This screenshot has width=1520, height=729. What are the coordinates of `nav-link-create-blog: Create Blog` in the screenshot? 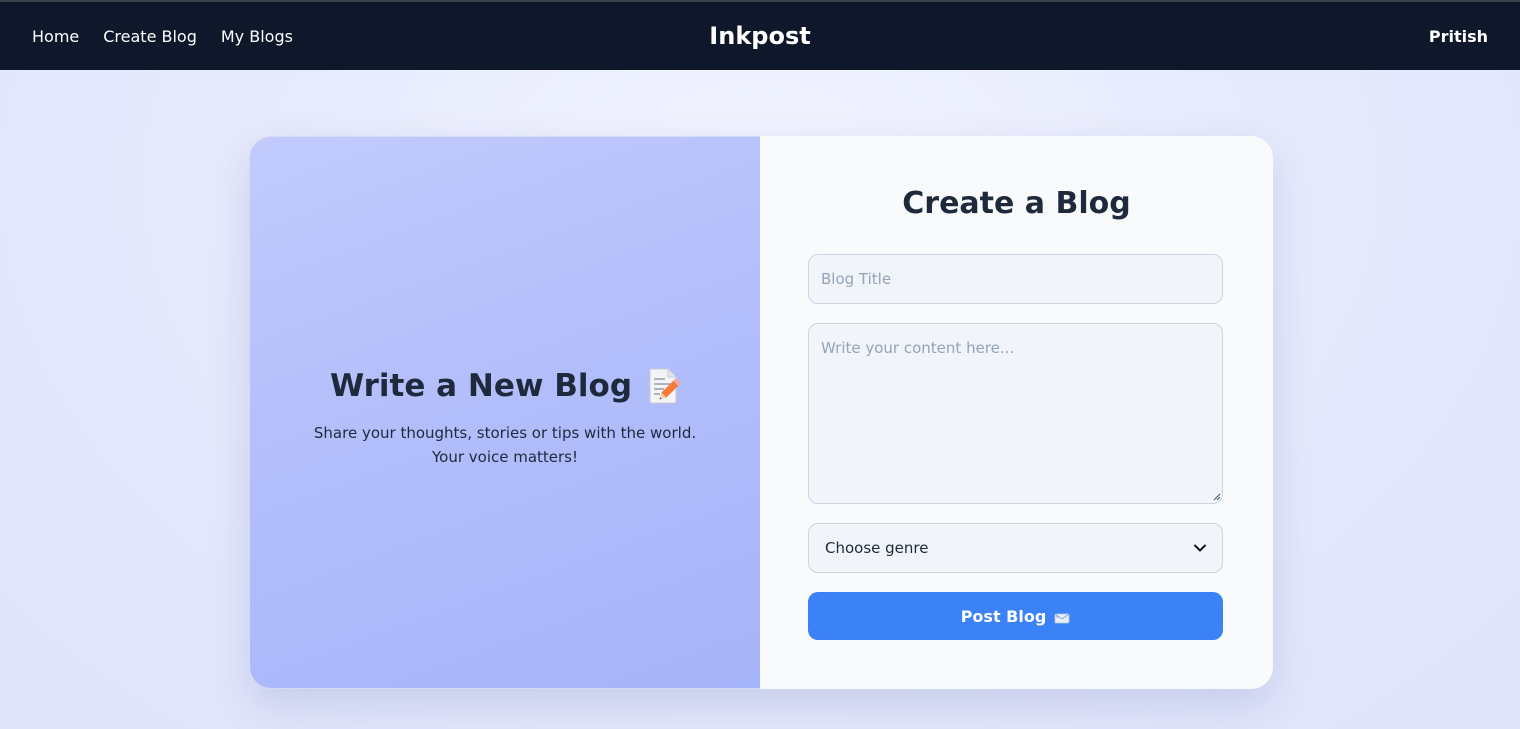 It's located at (150, 36).